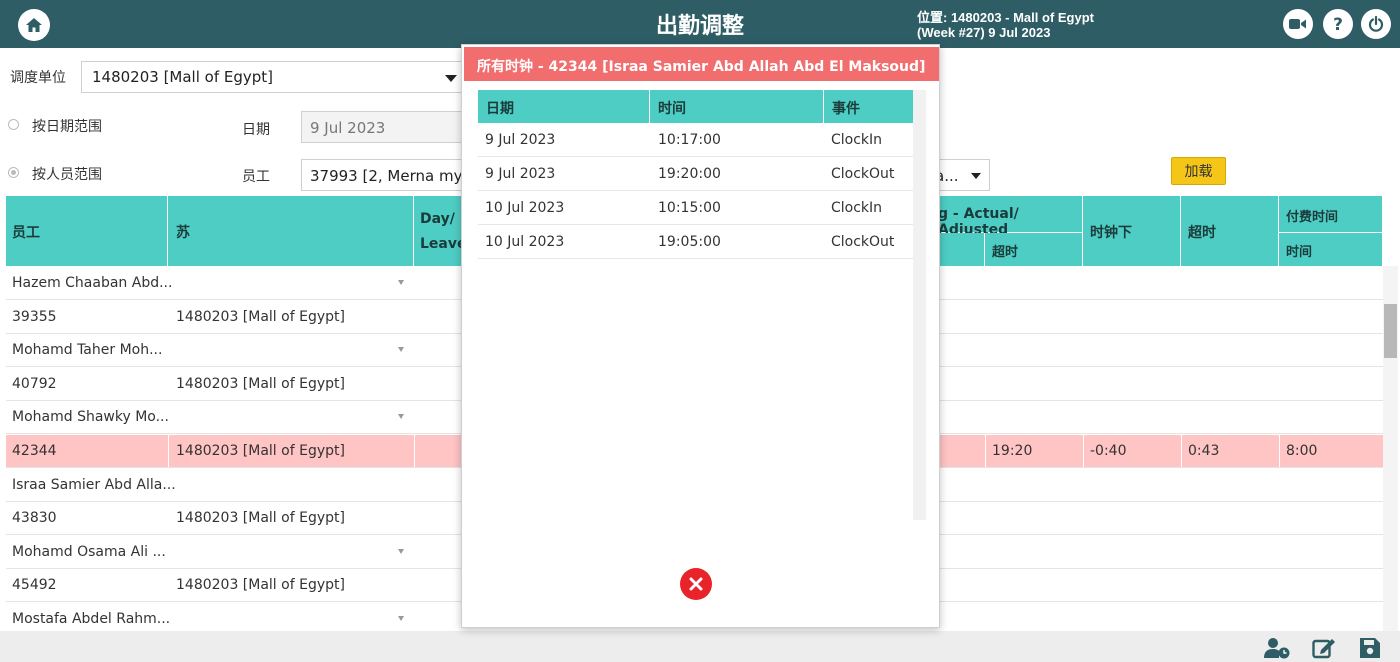 This screenshot has height=662, width=1400. I want to click on close-button, so click(696, 584).